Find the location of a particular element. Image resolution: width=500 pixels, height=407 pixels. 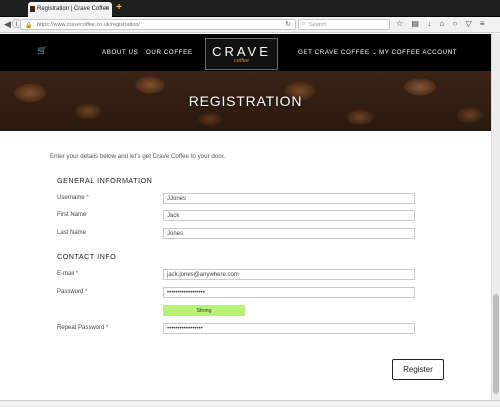

hero-banner: REGISTRATION is located at coordinates (245, 101).